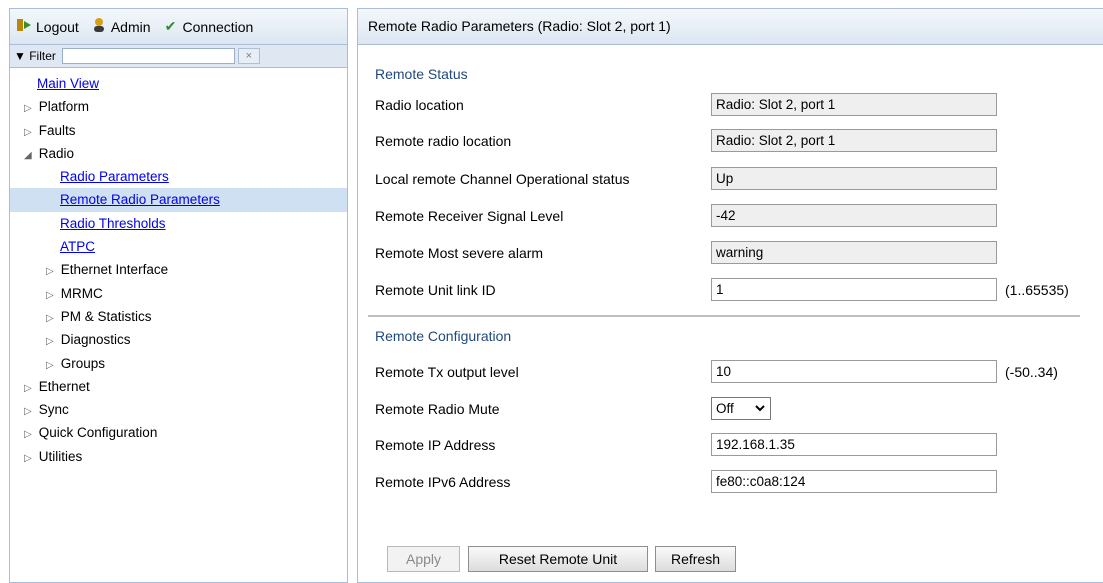 The image size is (1103, 583). What do you see at coordinates (99, 26) in the screenshot?
I see `admin-user-icon` at bounding box center [99, 26].